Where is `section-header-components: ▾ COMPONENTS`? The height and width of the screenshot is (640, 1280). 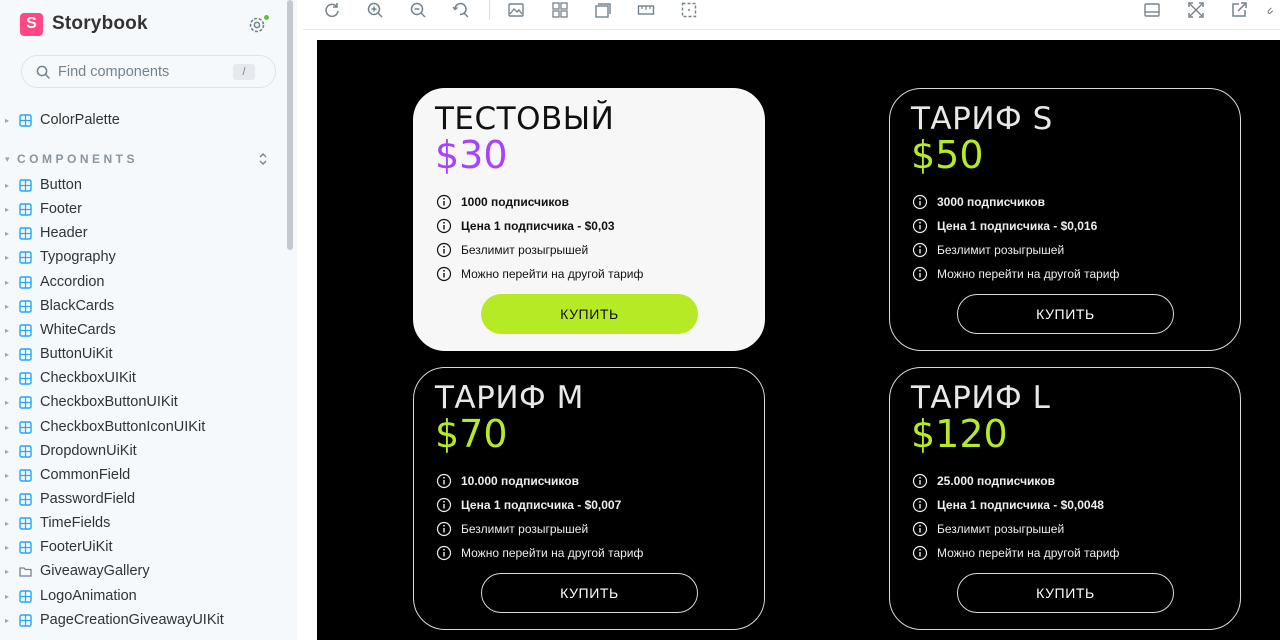 section-header-components: ▾ COMPONENTS is located at coordinates (145, 159).